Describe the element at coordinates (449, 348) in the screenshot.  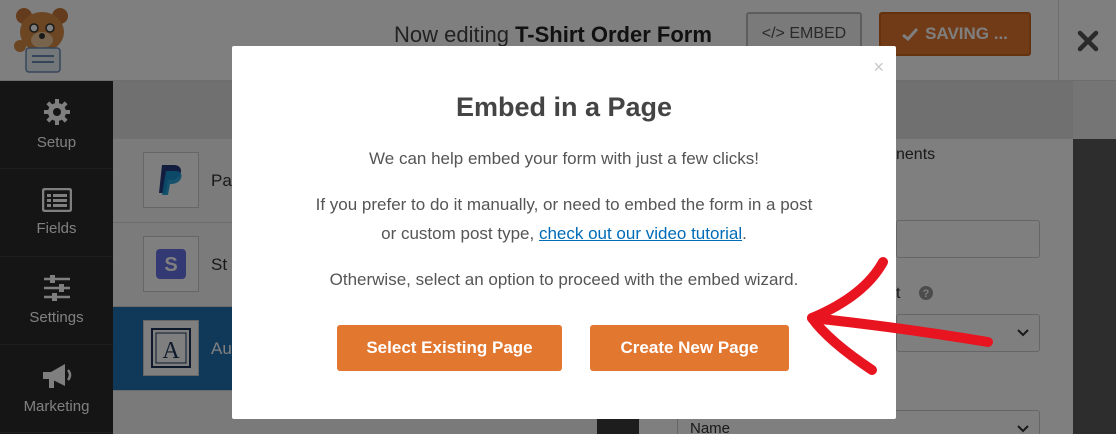
I see `select-existing-page-button: Select Existing Page` at that location.